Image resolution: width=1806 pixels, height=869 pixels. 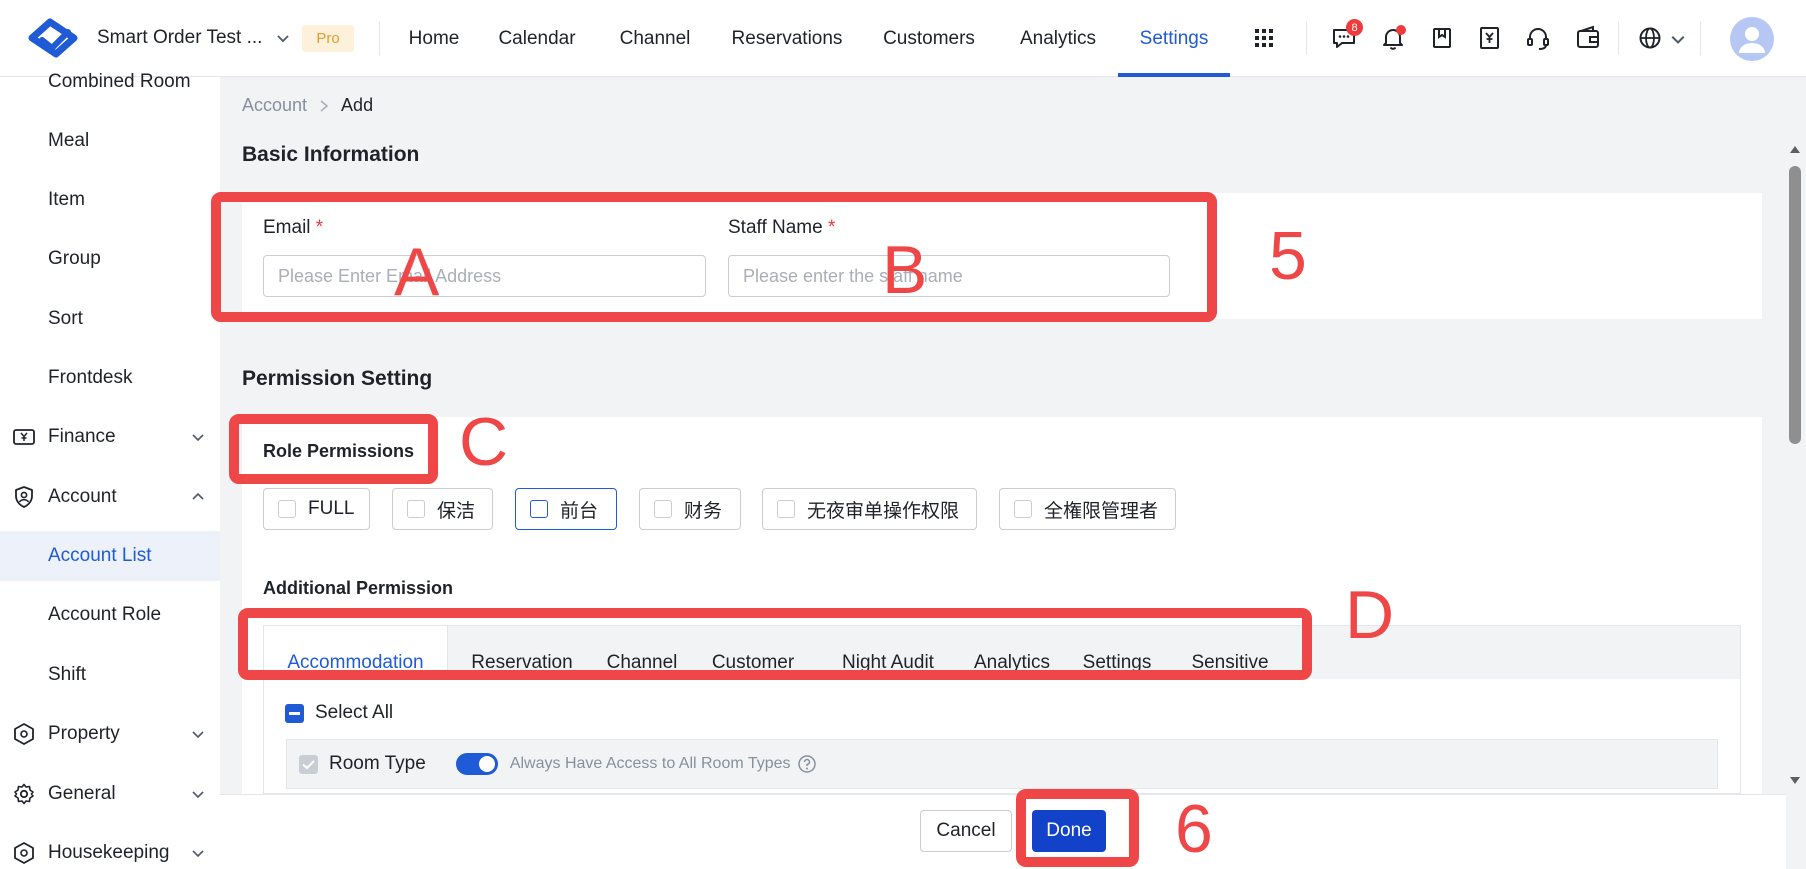 I want to click on sidebar-item-sort: Sort, so click(x=110, y=319).